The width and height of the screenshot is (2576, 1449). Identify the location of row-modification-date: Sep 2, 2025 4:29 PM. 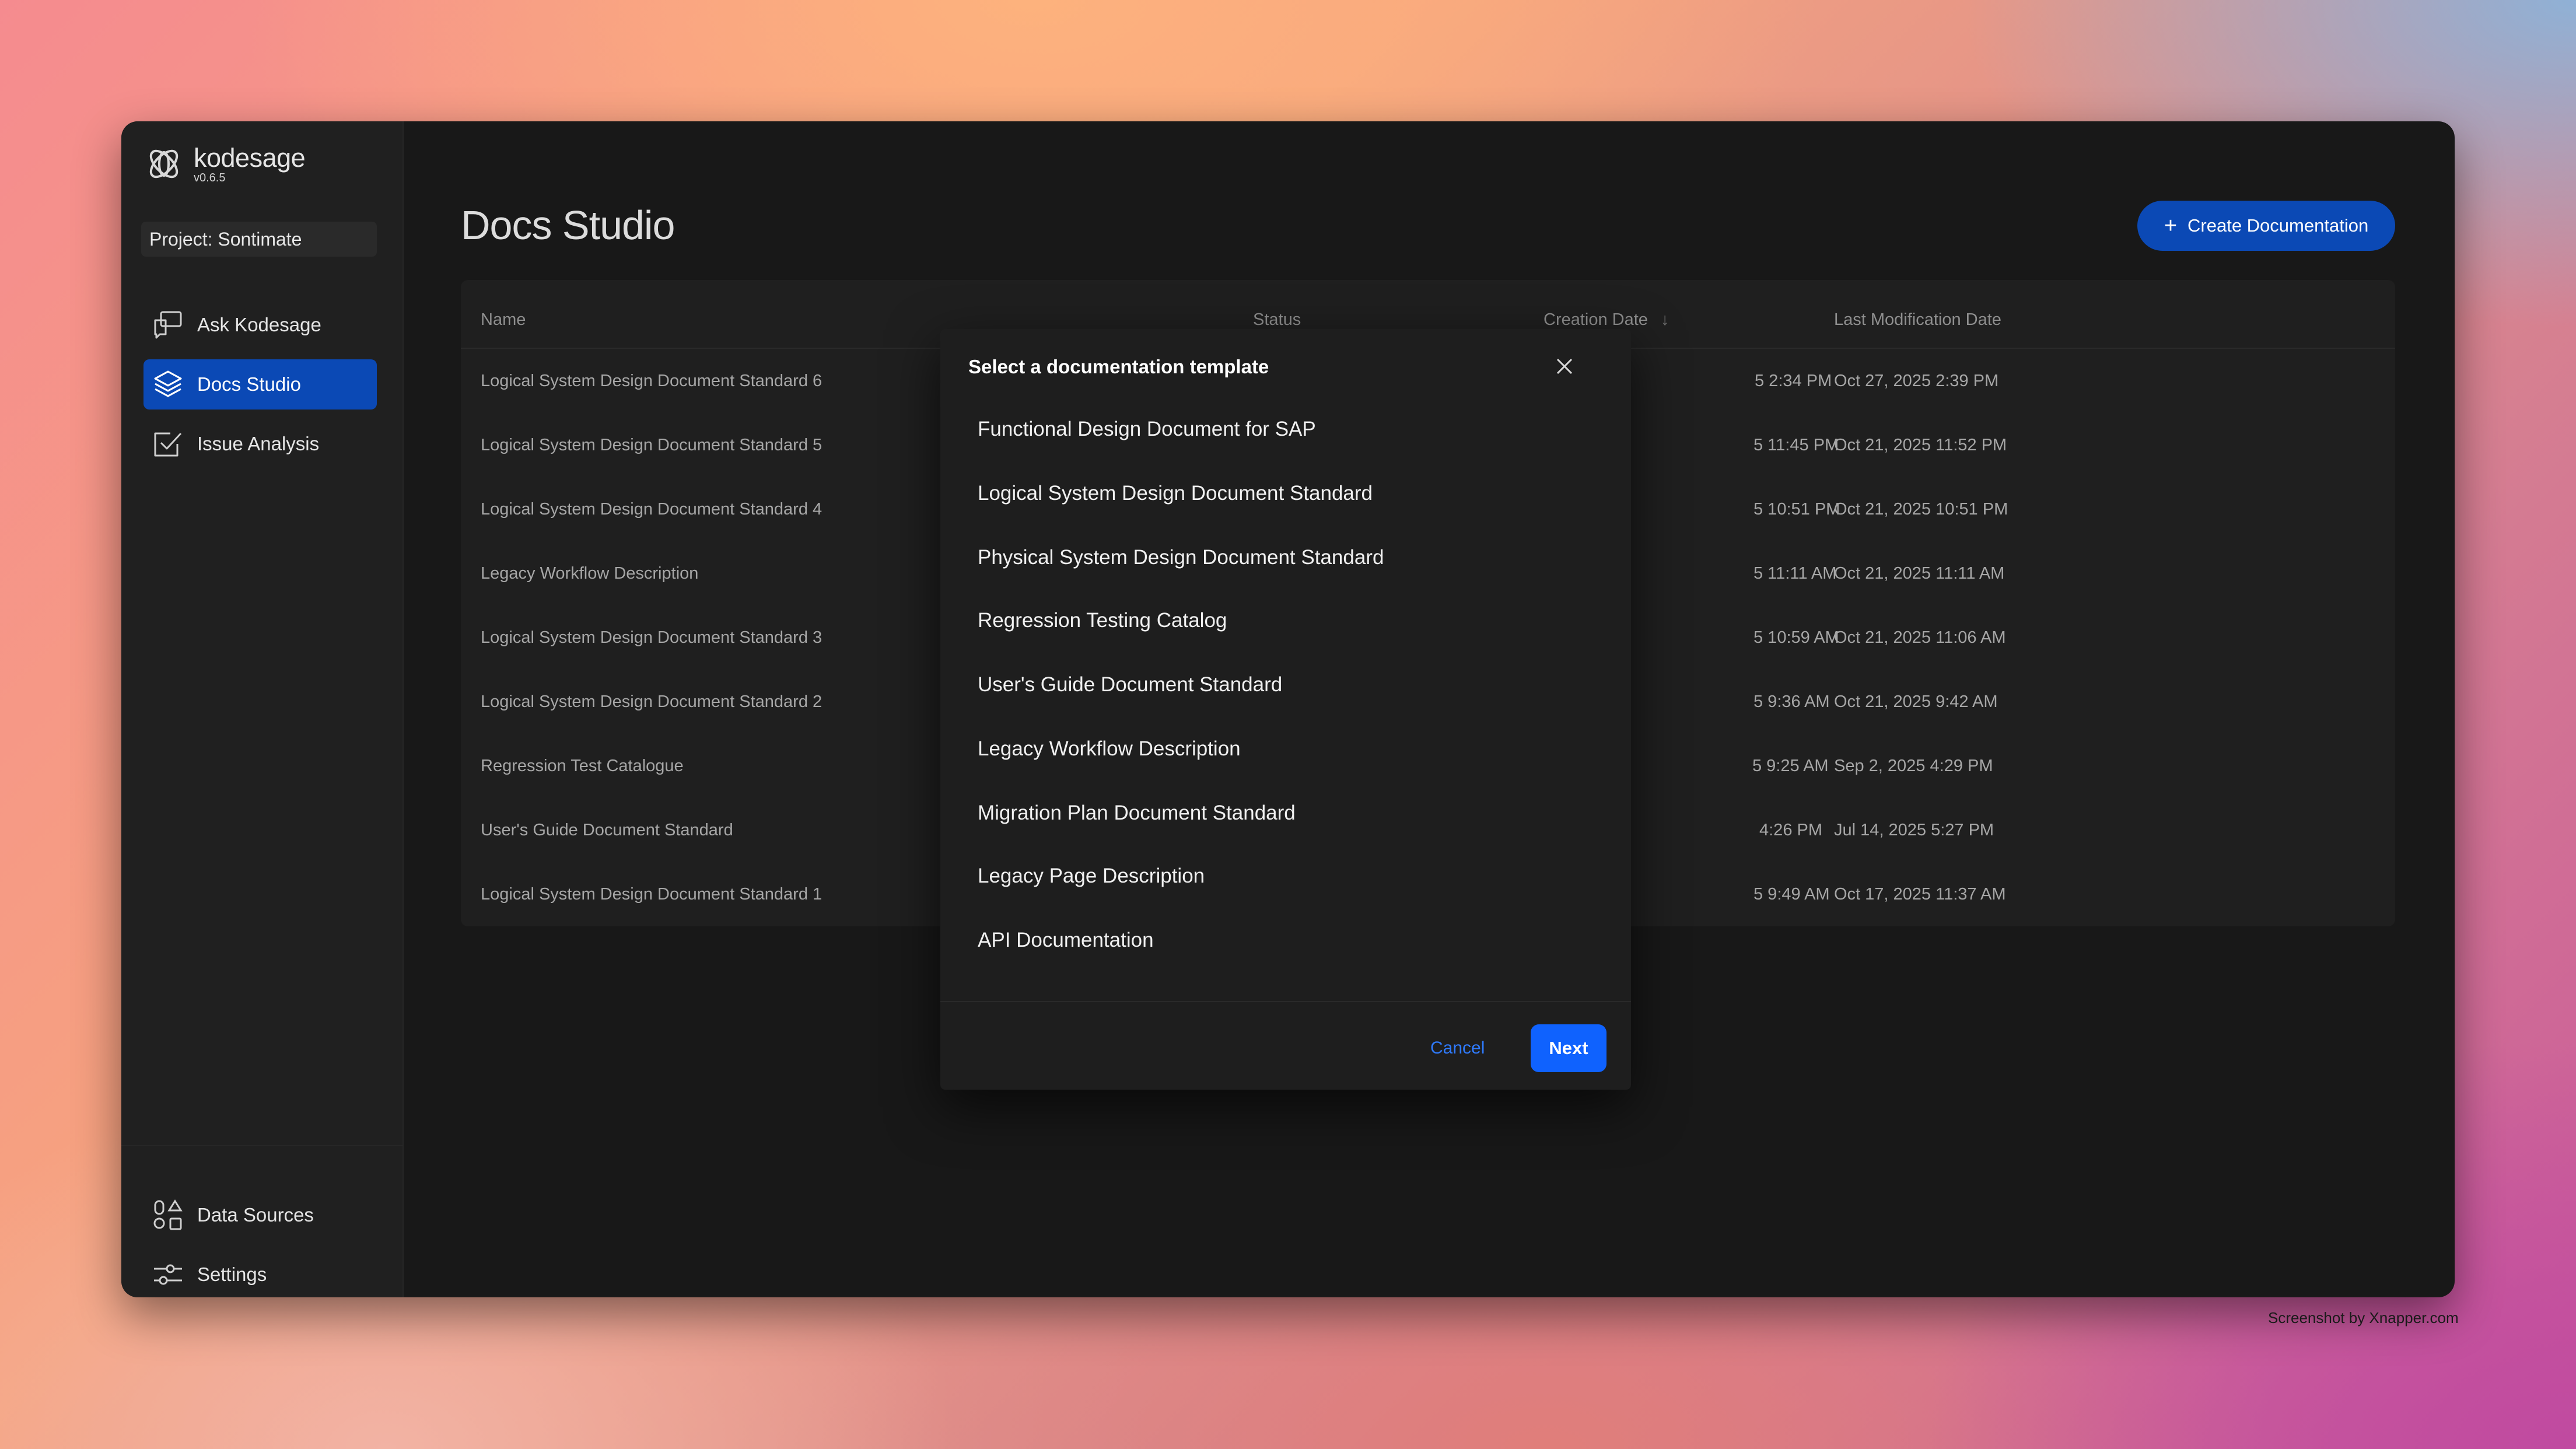
(1913, 766).